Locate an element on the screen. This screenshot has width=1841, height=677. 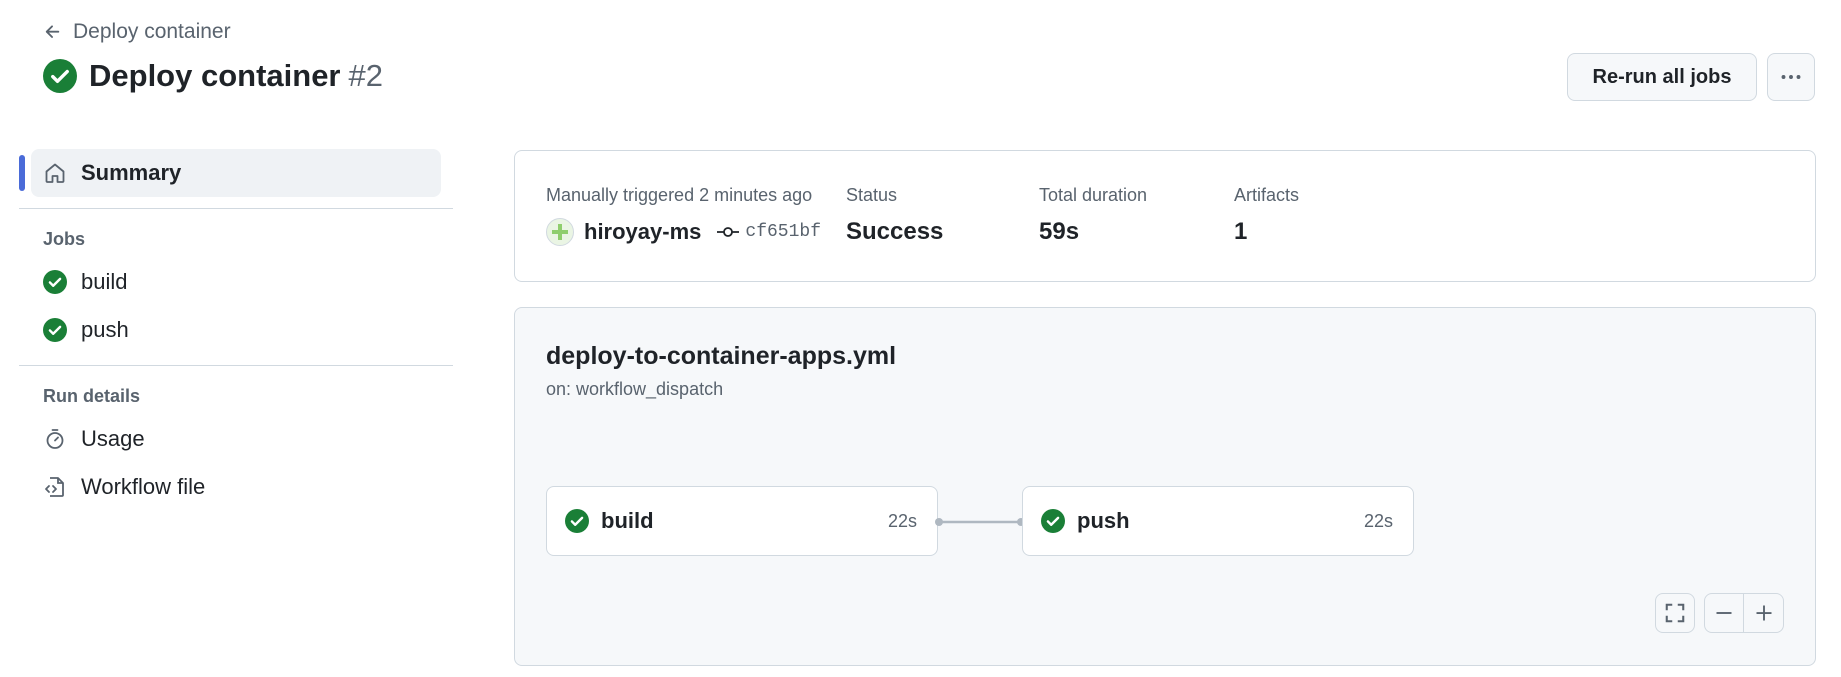
workflow-title: Deploy container is located at coordinates (215, 75).